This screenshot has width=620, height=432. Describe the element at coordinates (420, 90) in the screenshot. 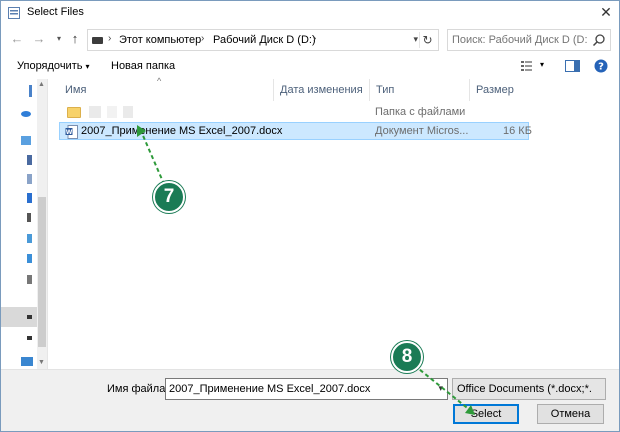

I see `column-header-type: Тип` at that location.